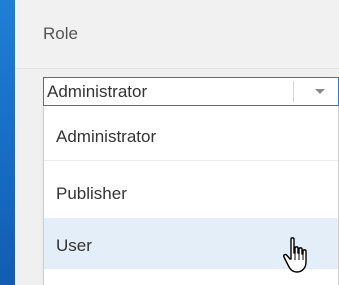 Image resolution: width=339 pixels, height=285 pixels. I want to click on role-select: Administrator, so click(191, 91).